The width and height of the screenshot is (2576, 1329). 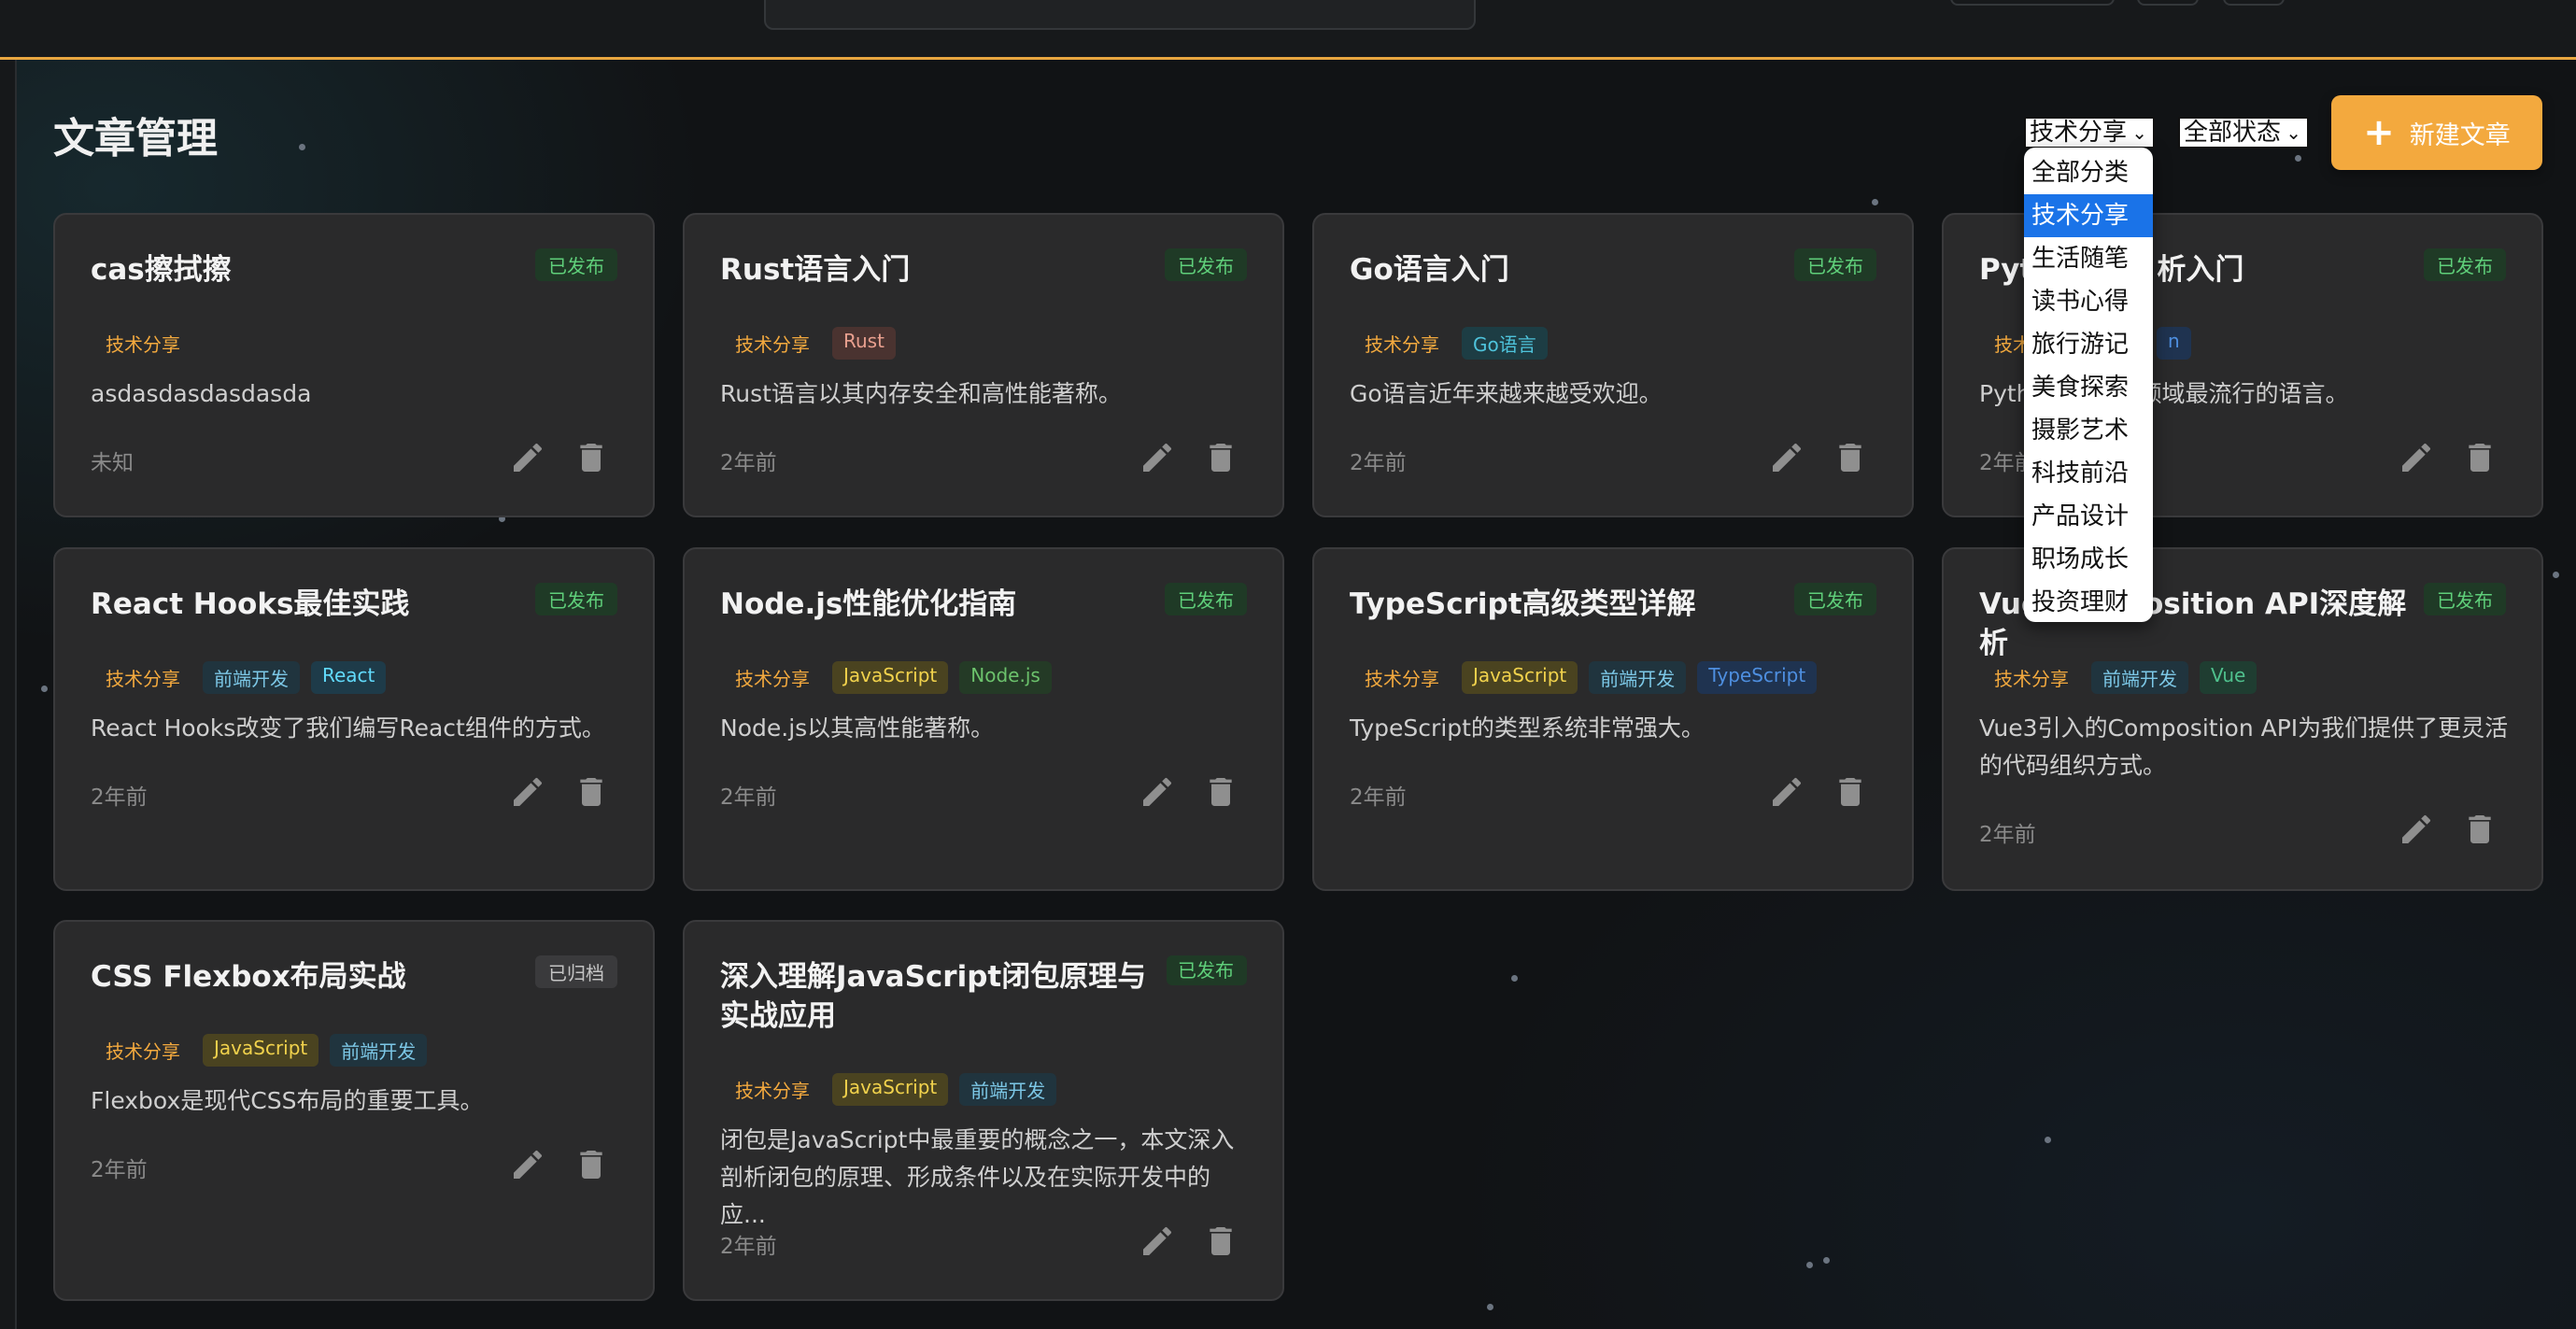 I want to click on article-title: 深入理解JavaScript闭包原理与实战应用, so click(x=935, y=996).